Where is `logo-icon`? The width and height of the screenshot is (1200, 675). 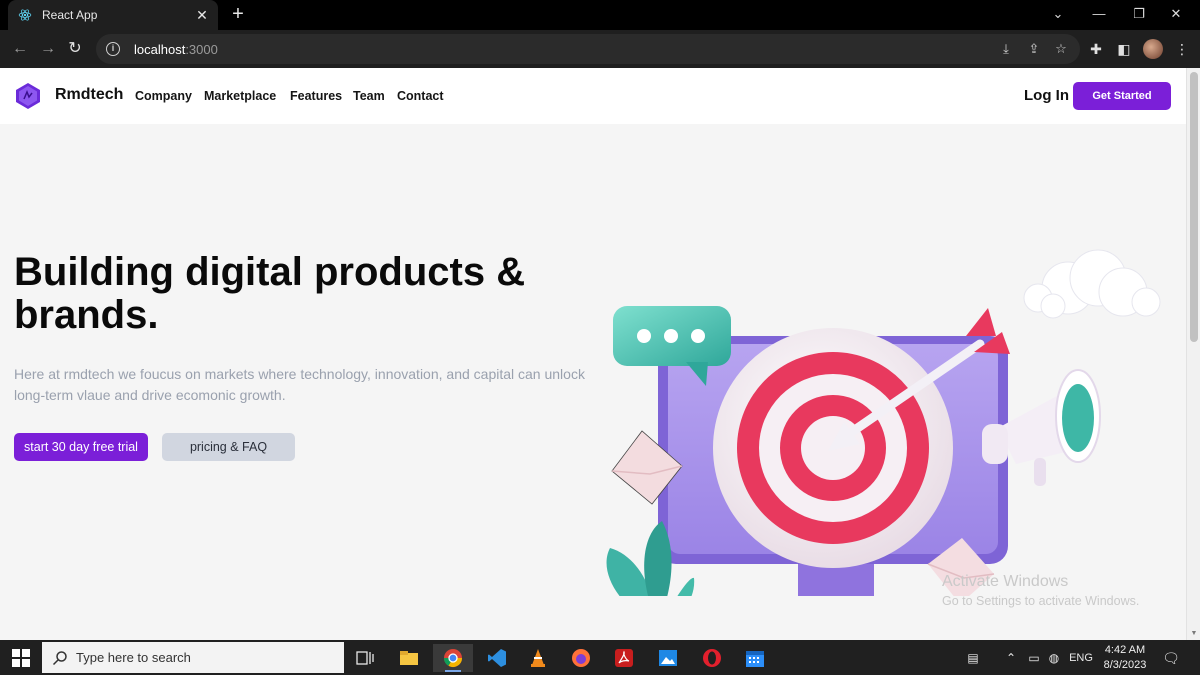 logo-icon is located at coordinates (28, 96).